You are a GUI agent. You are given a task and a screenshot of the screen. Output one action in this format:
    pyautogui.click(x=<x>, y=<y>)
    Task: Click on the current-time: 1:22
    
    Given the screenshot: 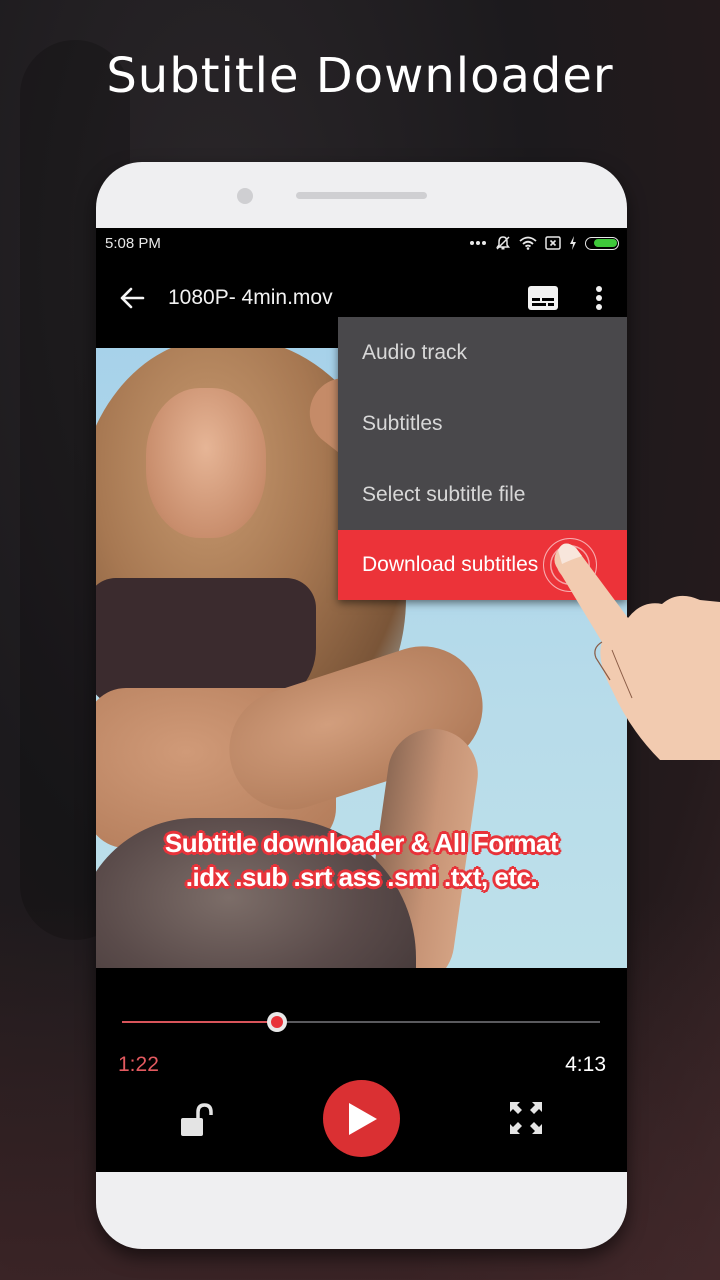 What is the action you would take?
    pyautogui.click(x=138, y=1064)
    